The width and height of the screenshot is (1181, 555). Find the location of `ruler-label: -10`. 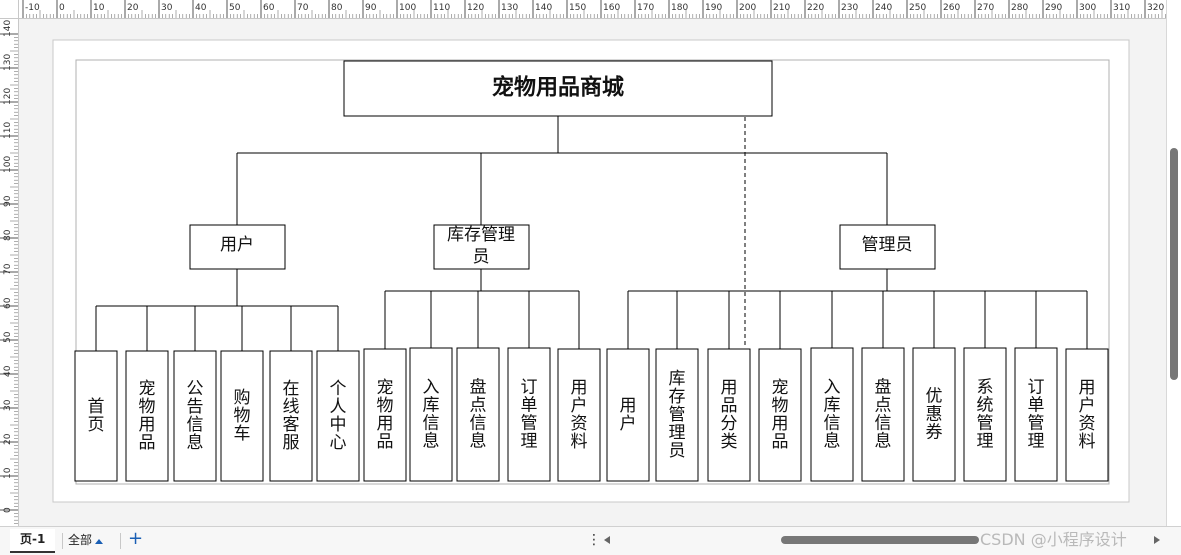

ruler-label: -10 is located at coordinates (32, 8).